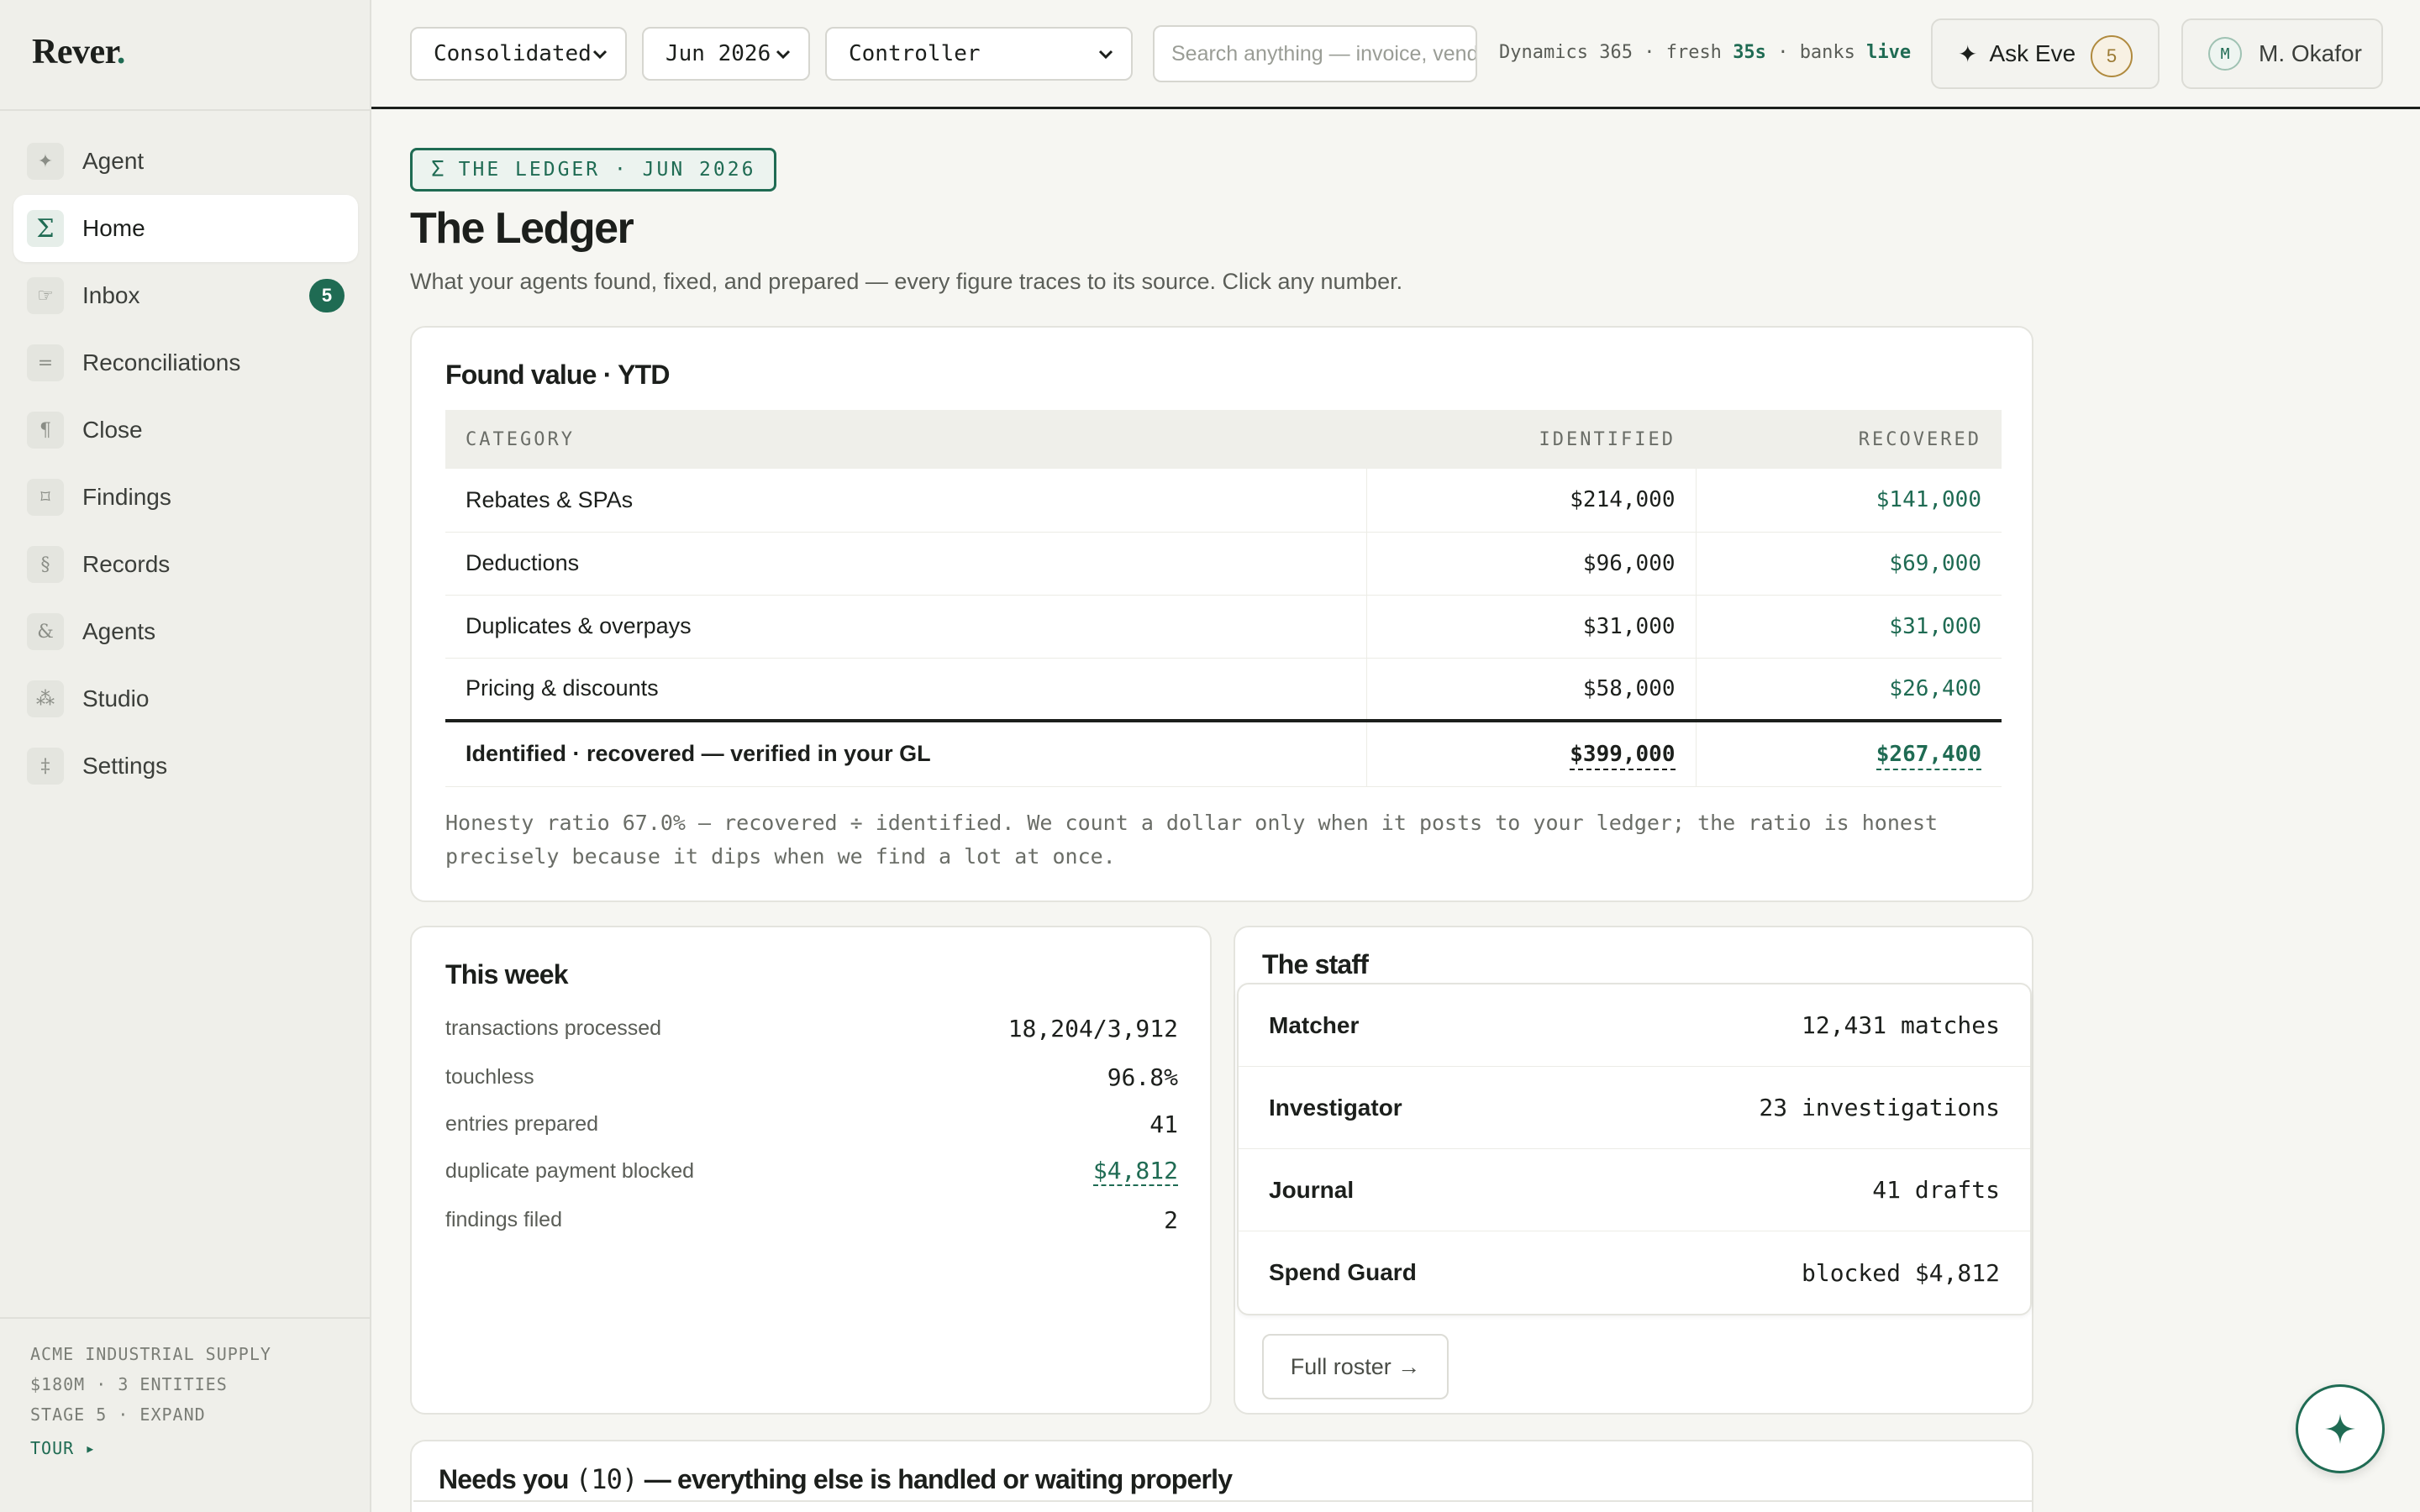  What do you see at coordinates (1093, 1028) in the screenshot?
I see `stat-value: 18,204/3,912` at bounding box center [1093, 1028].